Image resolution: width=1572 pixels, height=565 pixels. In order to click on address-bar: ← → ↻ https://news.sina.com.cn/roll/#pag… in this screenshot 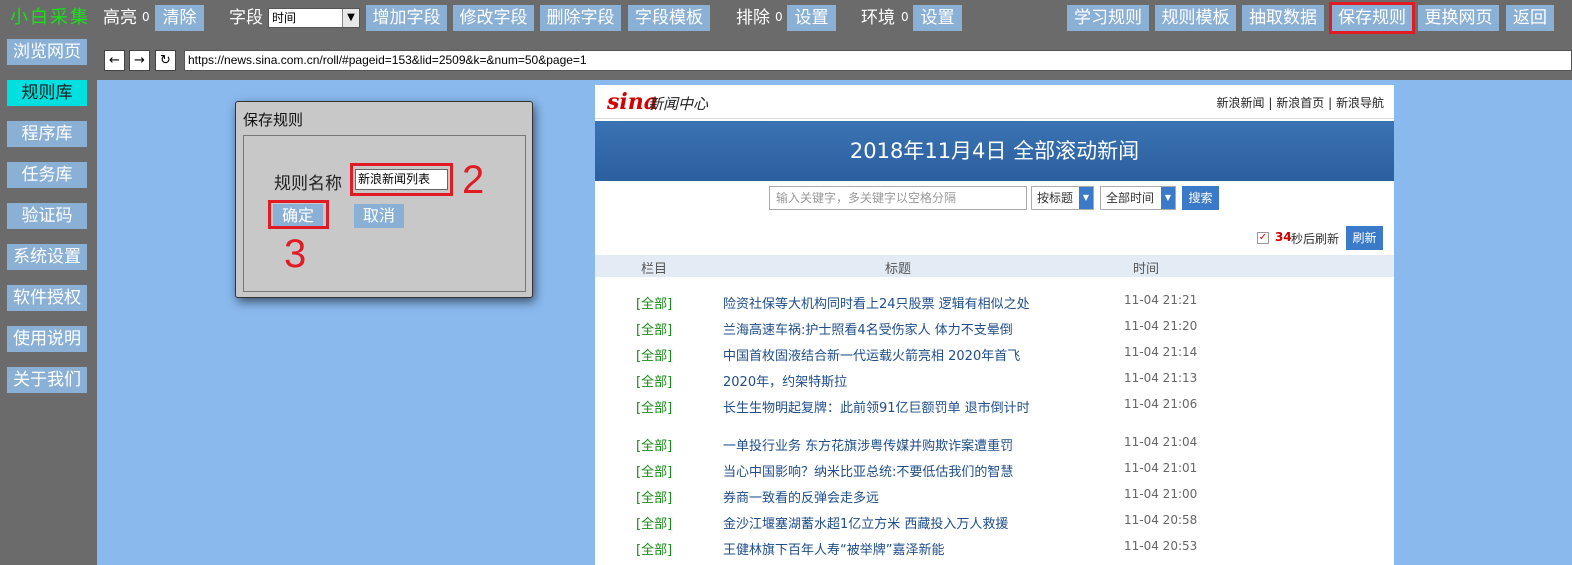, I will do `click(834, 61)`.